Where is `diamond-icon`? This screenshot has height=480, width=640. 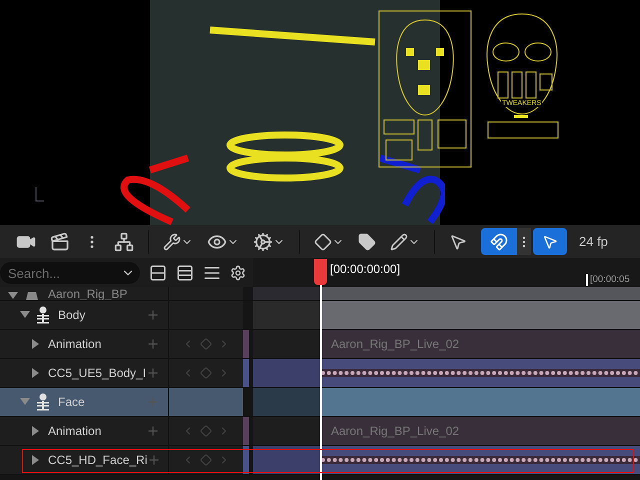 diamond-icon is located at coordinates (329, 241).